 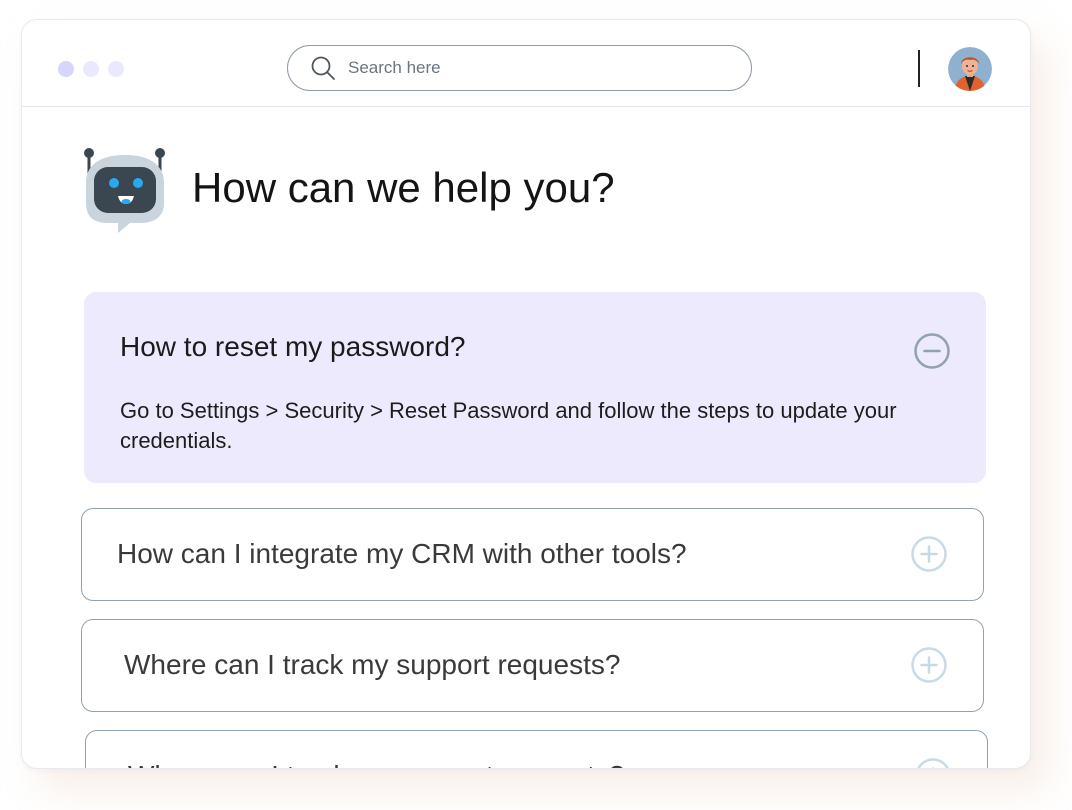 What do you see at coordinates (124, 190) in the screenshot?
I see `chatbot-icon` at bounding box center [124, 190].